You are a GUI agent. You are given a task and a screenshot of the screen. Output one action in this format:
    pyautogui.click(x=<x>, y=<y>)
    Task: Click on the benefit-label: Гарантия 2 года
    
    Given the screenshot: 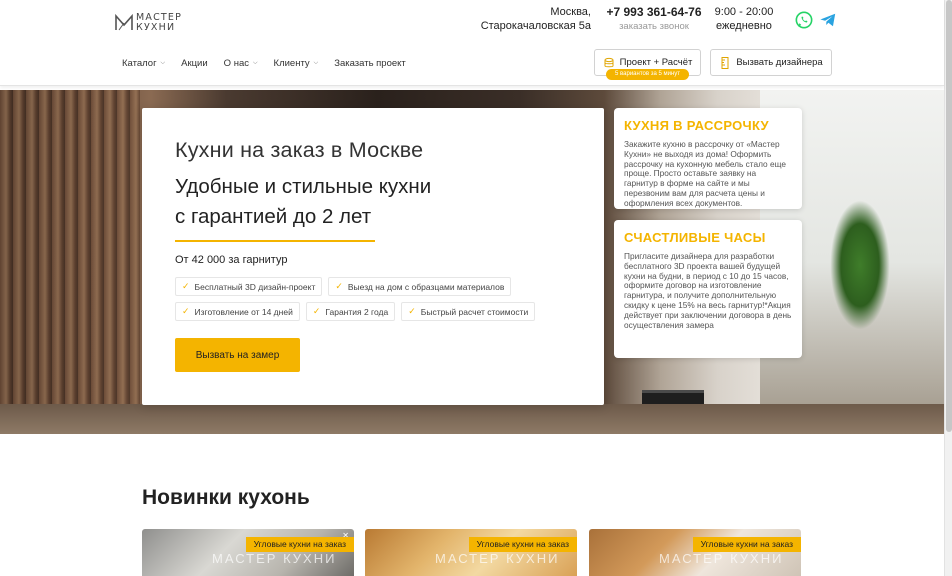 What is the action you would take?
    pyautogui.click(x=357, y=311)
    